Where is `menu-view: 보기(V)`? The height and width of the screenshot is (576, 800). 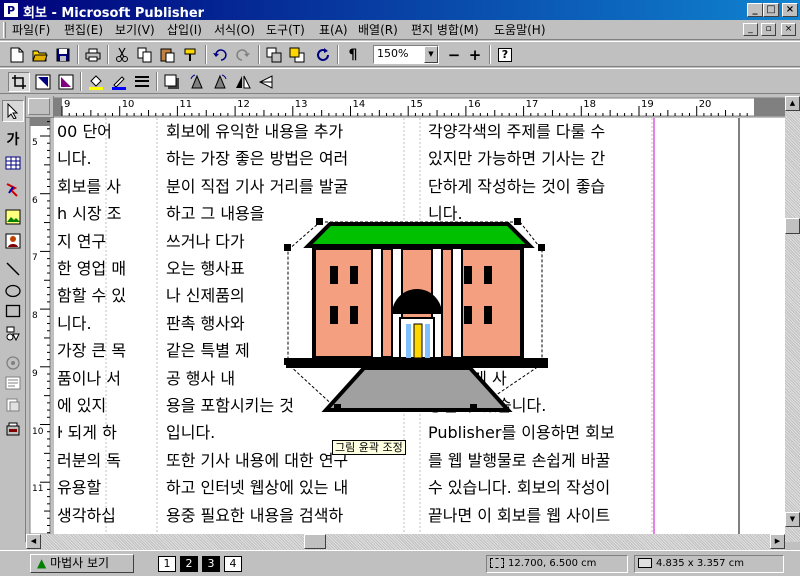 menu-view: 보기(V) is located at coordinates (135, 30).